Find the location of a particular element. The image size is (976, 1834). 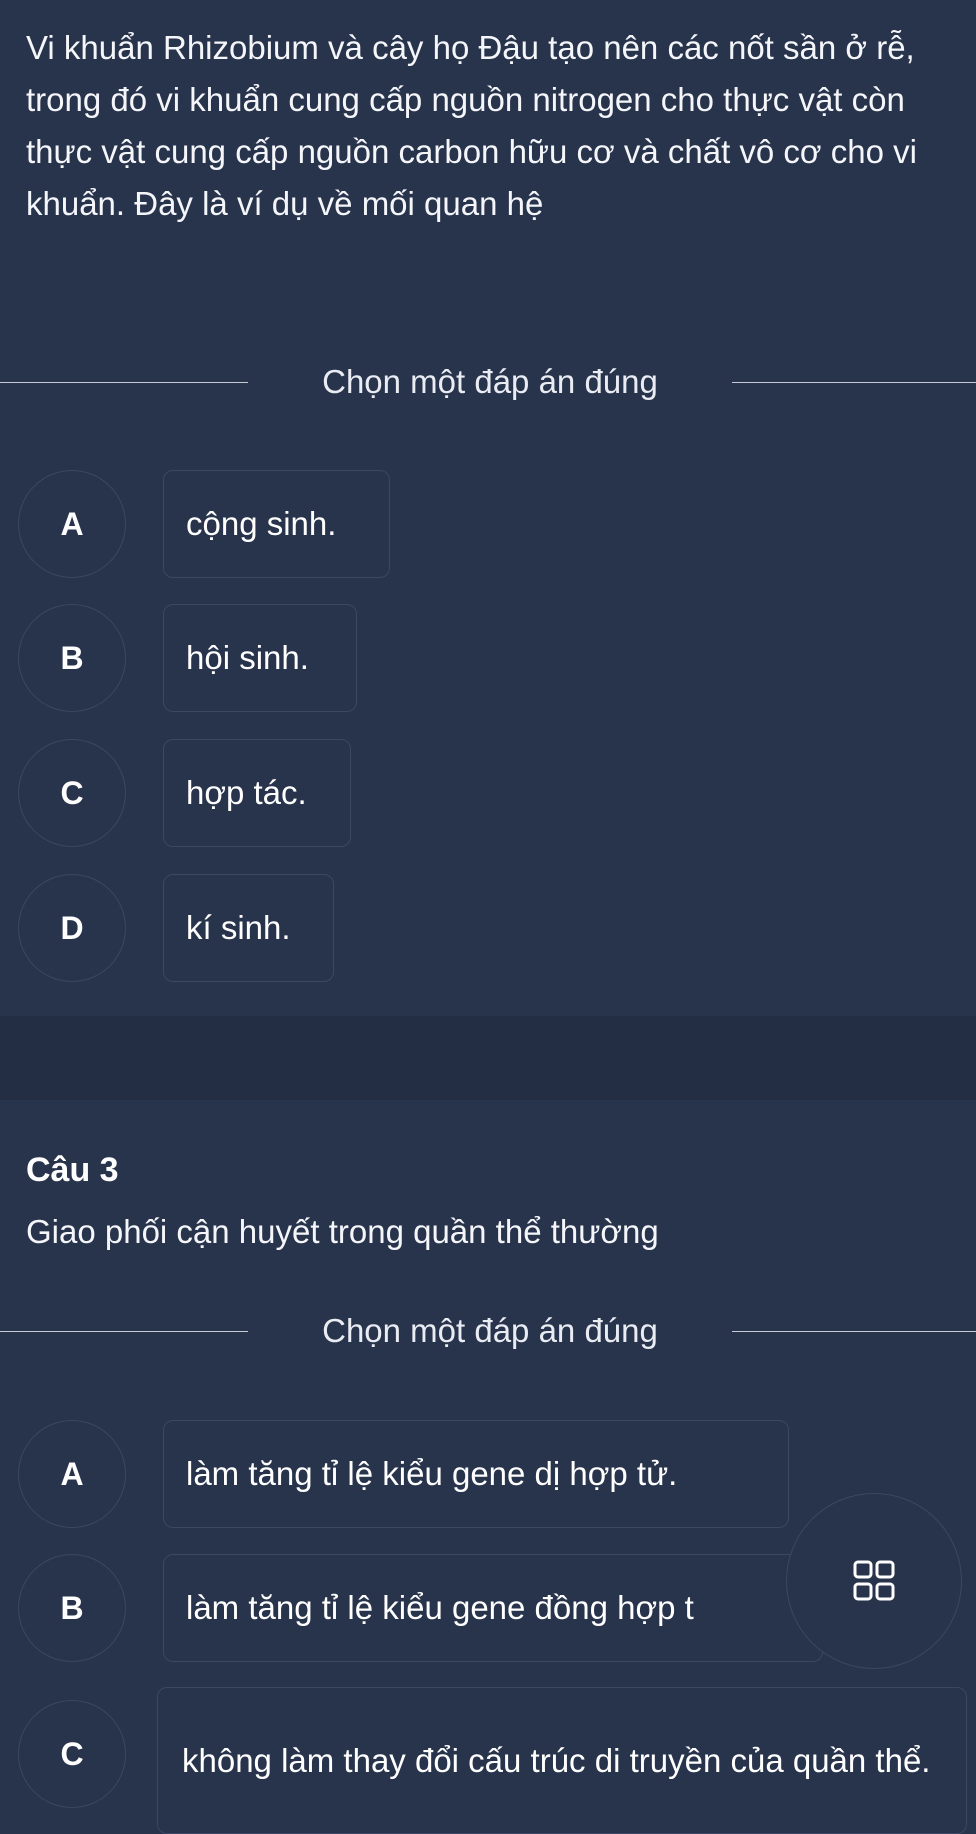

option-d-answer: kí sinh. is located at coordinates (248, 928).